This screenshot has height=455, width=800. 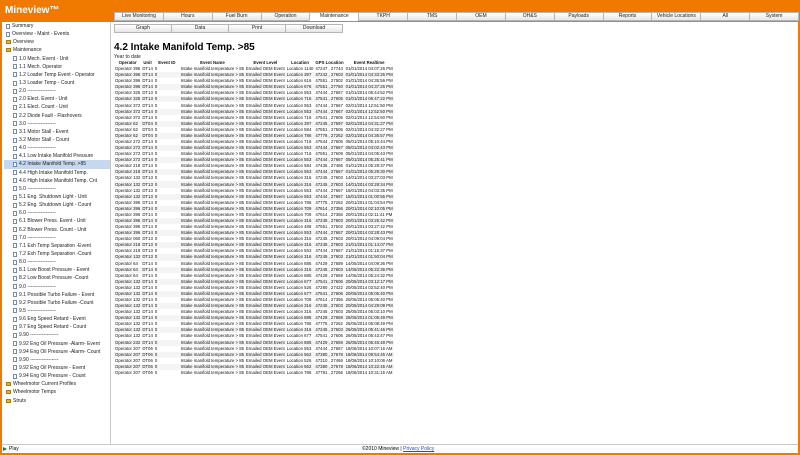 What do you see at coordinates (41, 66) in the screenshot?
I see `sidebar-item-label: 1.1 Mech. Operator` at bounding box center [41, 66].